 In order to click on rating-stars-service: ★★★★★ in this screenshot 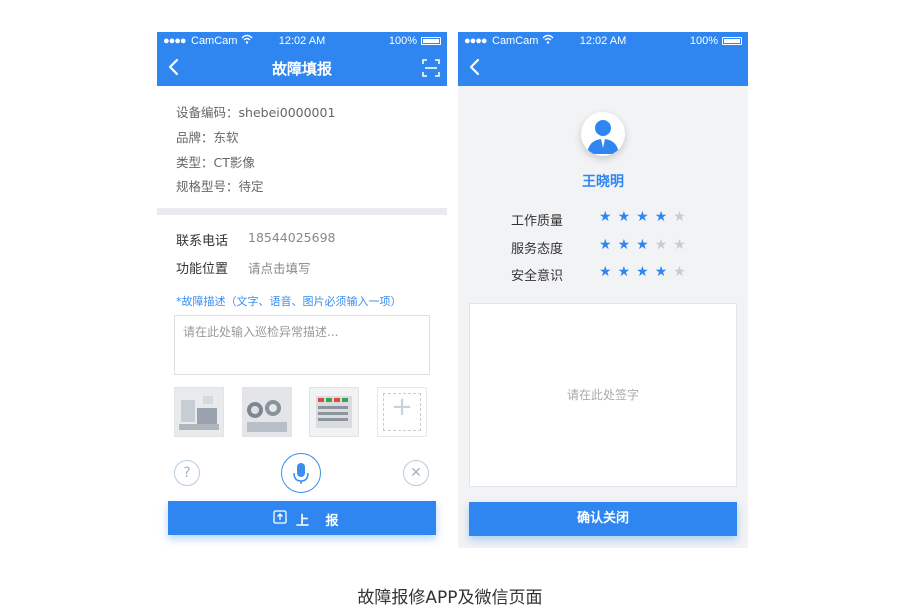, I will do `click(645, 245)`.